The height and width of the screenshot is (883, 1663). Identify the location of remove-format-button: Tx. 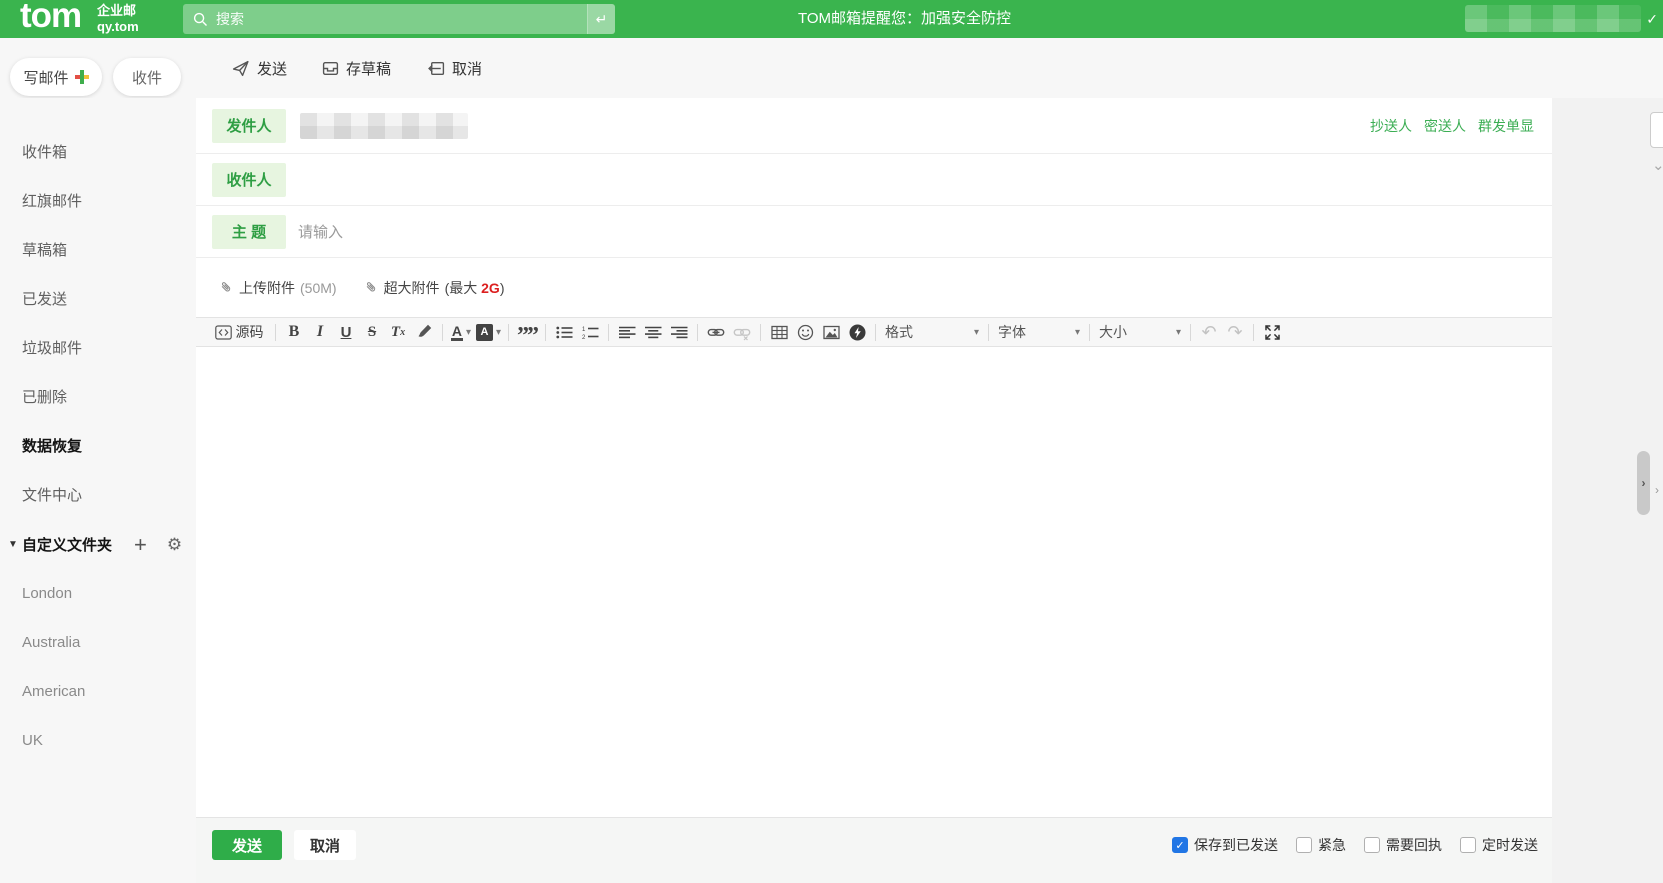
(398, 332).